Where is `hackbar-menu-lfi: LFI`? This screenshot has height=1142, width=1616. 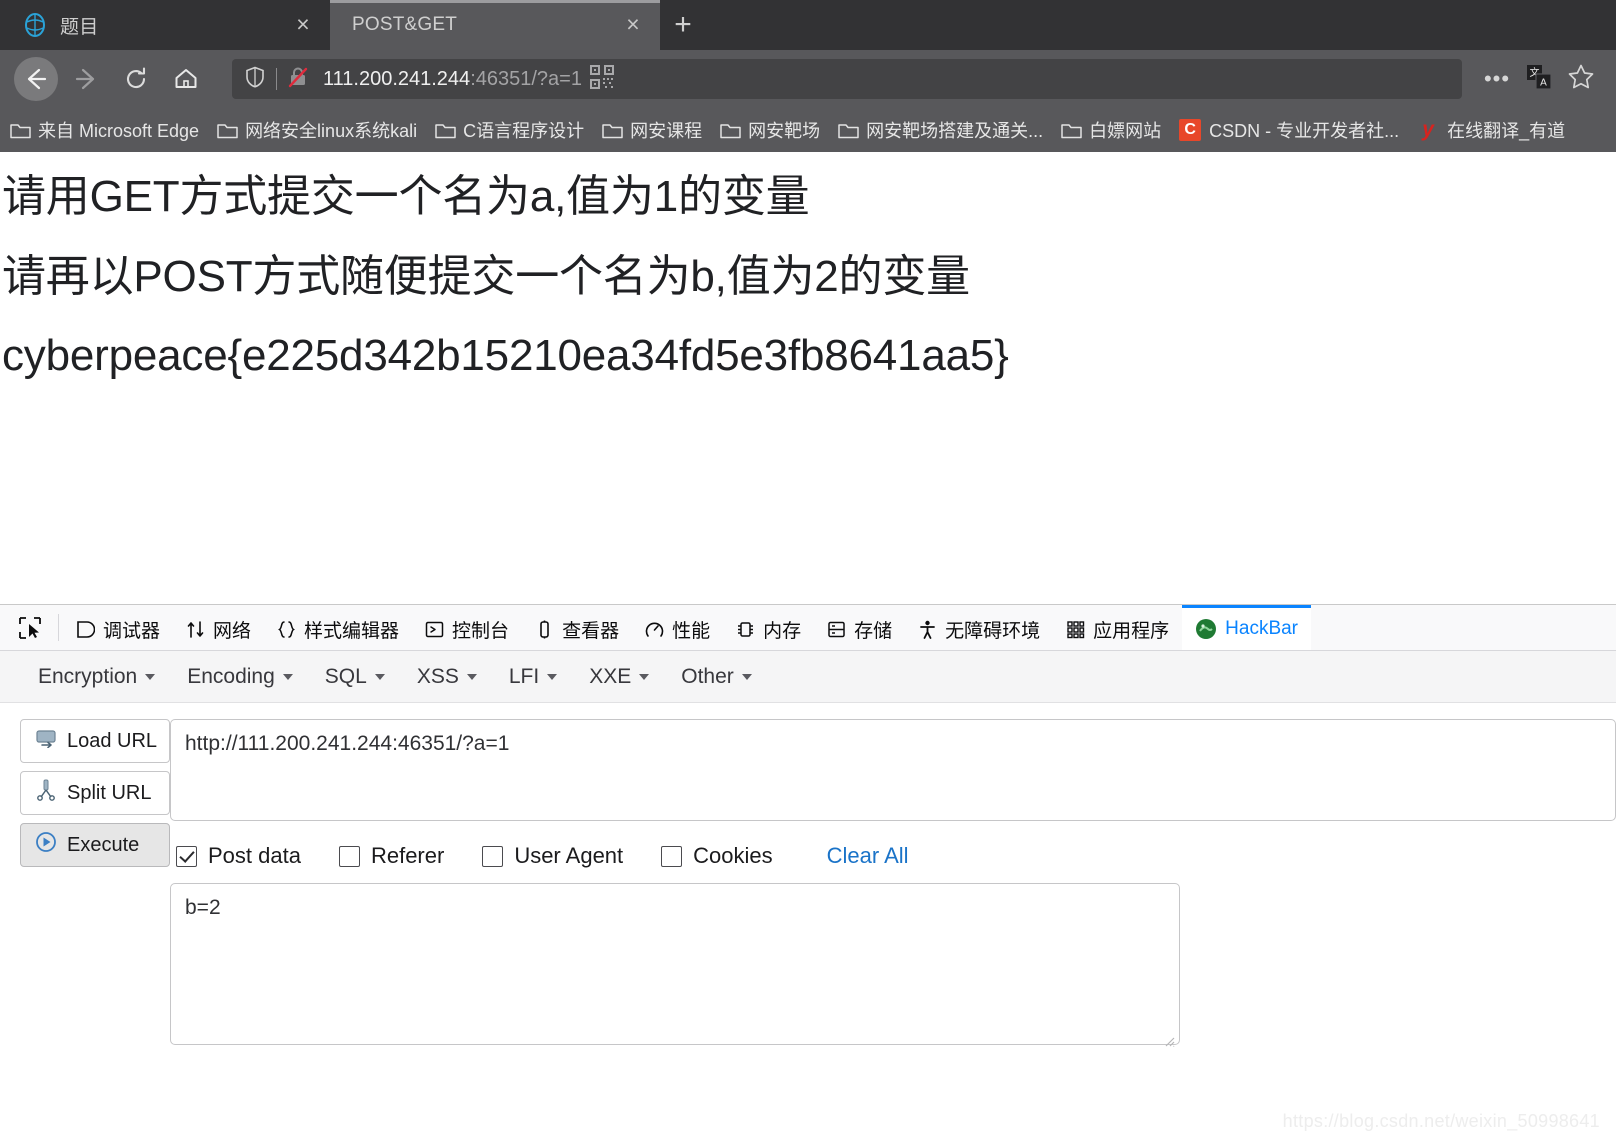
hackbar-menu-lfi: LFI is located at coordinates (533, 677).